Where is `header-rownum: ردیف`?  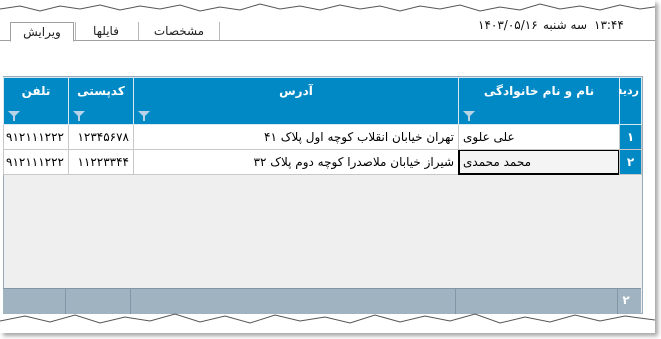
header-rownum: ردیف is located at coordinates (626, 101).